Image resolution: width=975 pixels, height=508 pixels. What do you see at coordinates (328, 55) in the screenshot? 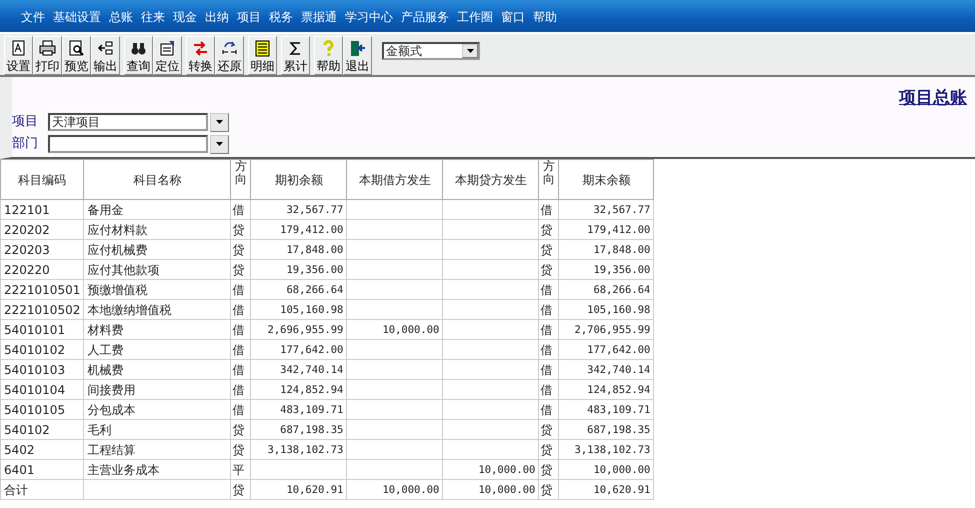
I see `toolbar-button: 帮助` at bounding box center [328, 55].